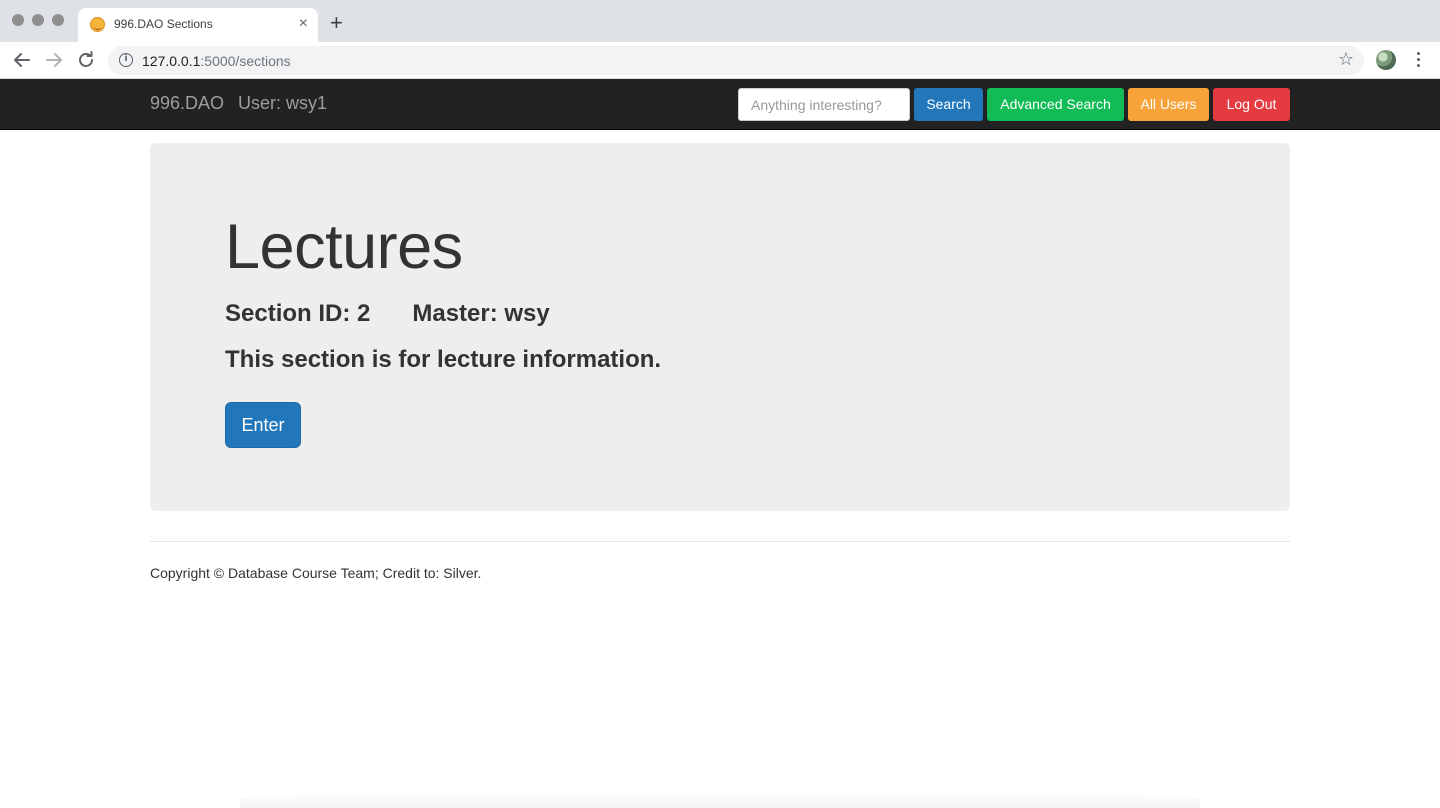 This screenshot has height=808, width=1440. Describe the element at coordinates (344, 247) in the screenshot. I see `section-title: Lectures` at that location.